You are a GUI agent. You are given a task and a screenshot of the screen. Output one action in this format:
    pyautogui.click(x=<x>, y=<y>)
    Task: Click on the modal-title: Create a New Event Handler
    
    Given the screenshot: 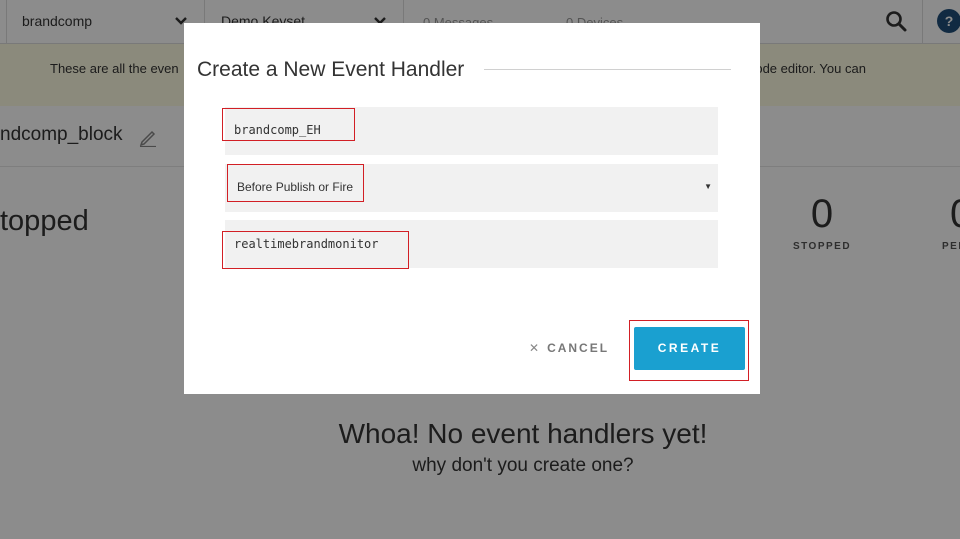 What is the action you would take?
    pyautogui.click(x=331, y=69)
    